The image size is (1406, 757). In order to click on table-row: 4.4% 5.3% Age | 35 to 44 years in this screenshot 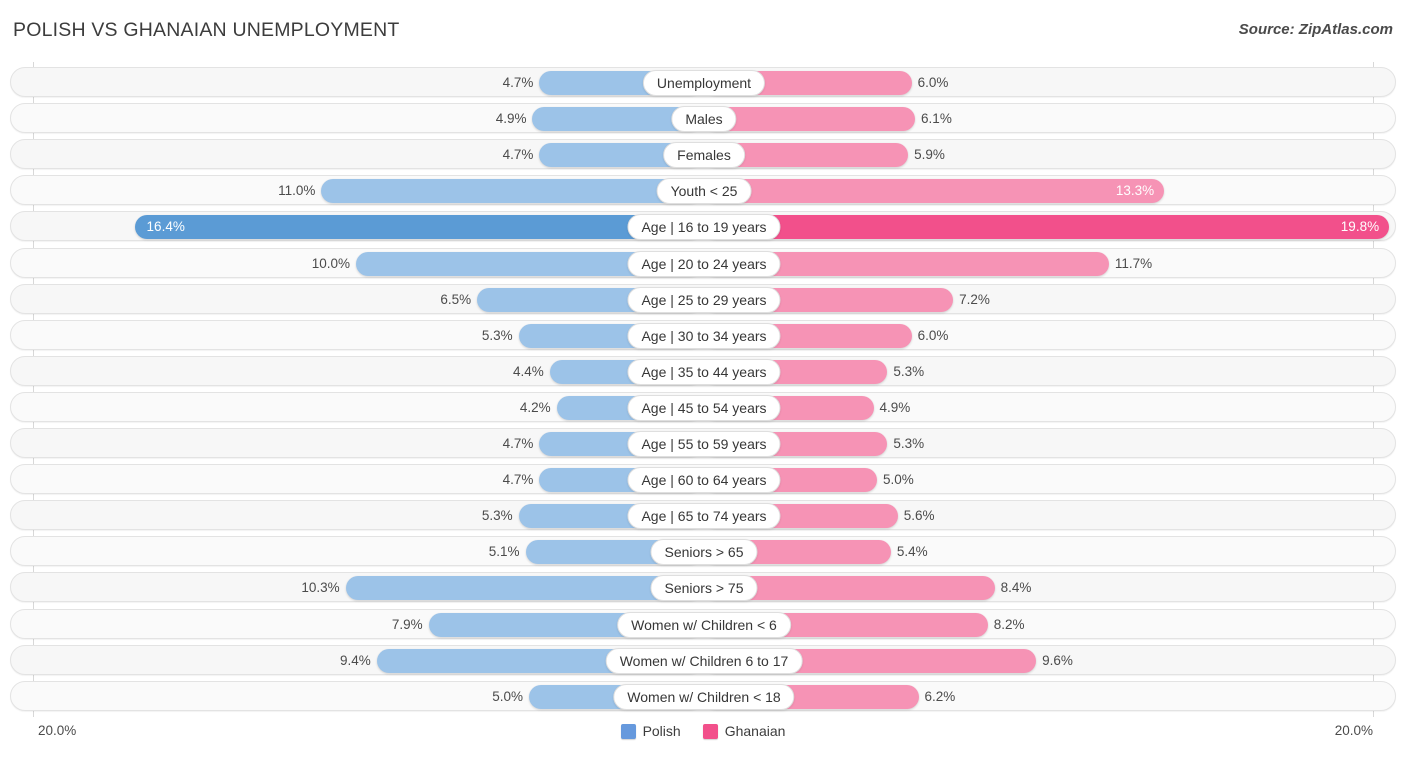, I will do `click(703, 370)`.